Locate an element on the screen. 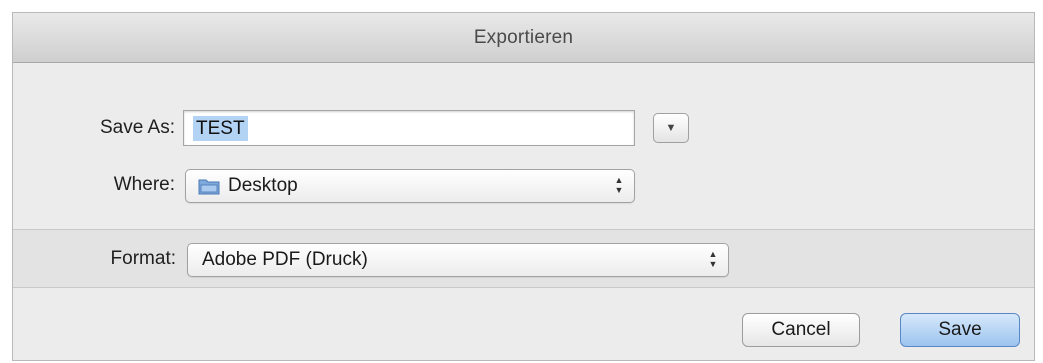 The width and height of the screenshot is (1043, 363). where-value: Desktop is located at coordinates (263, 185).